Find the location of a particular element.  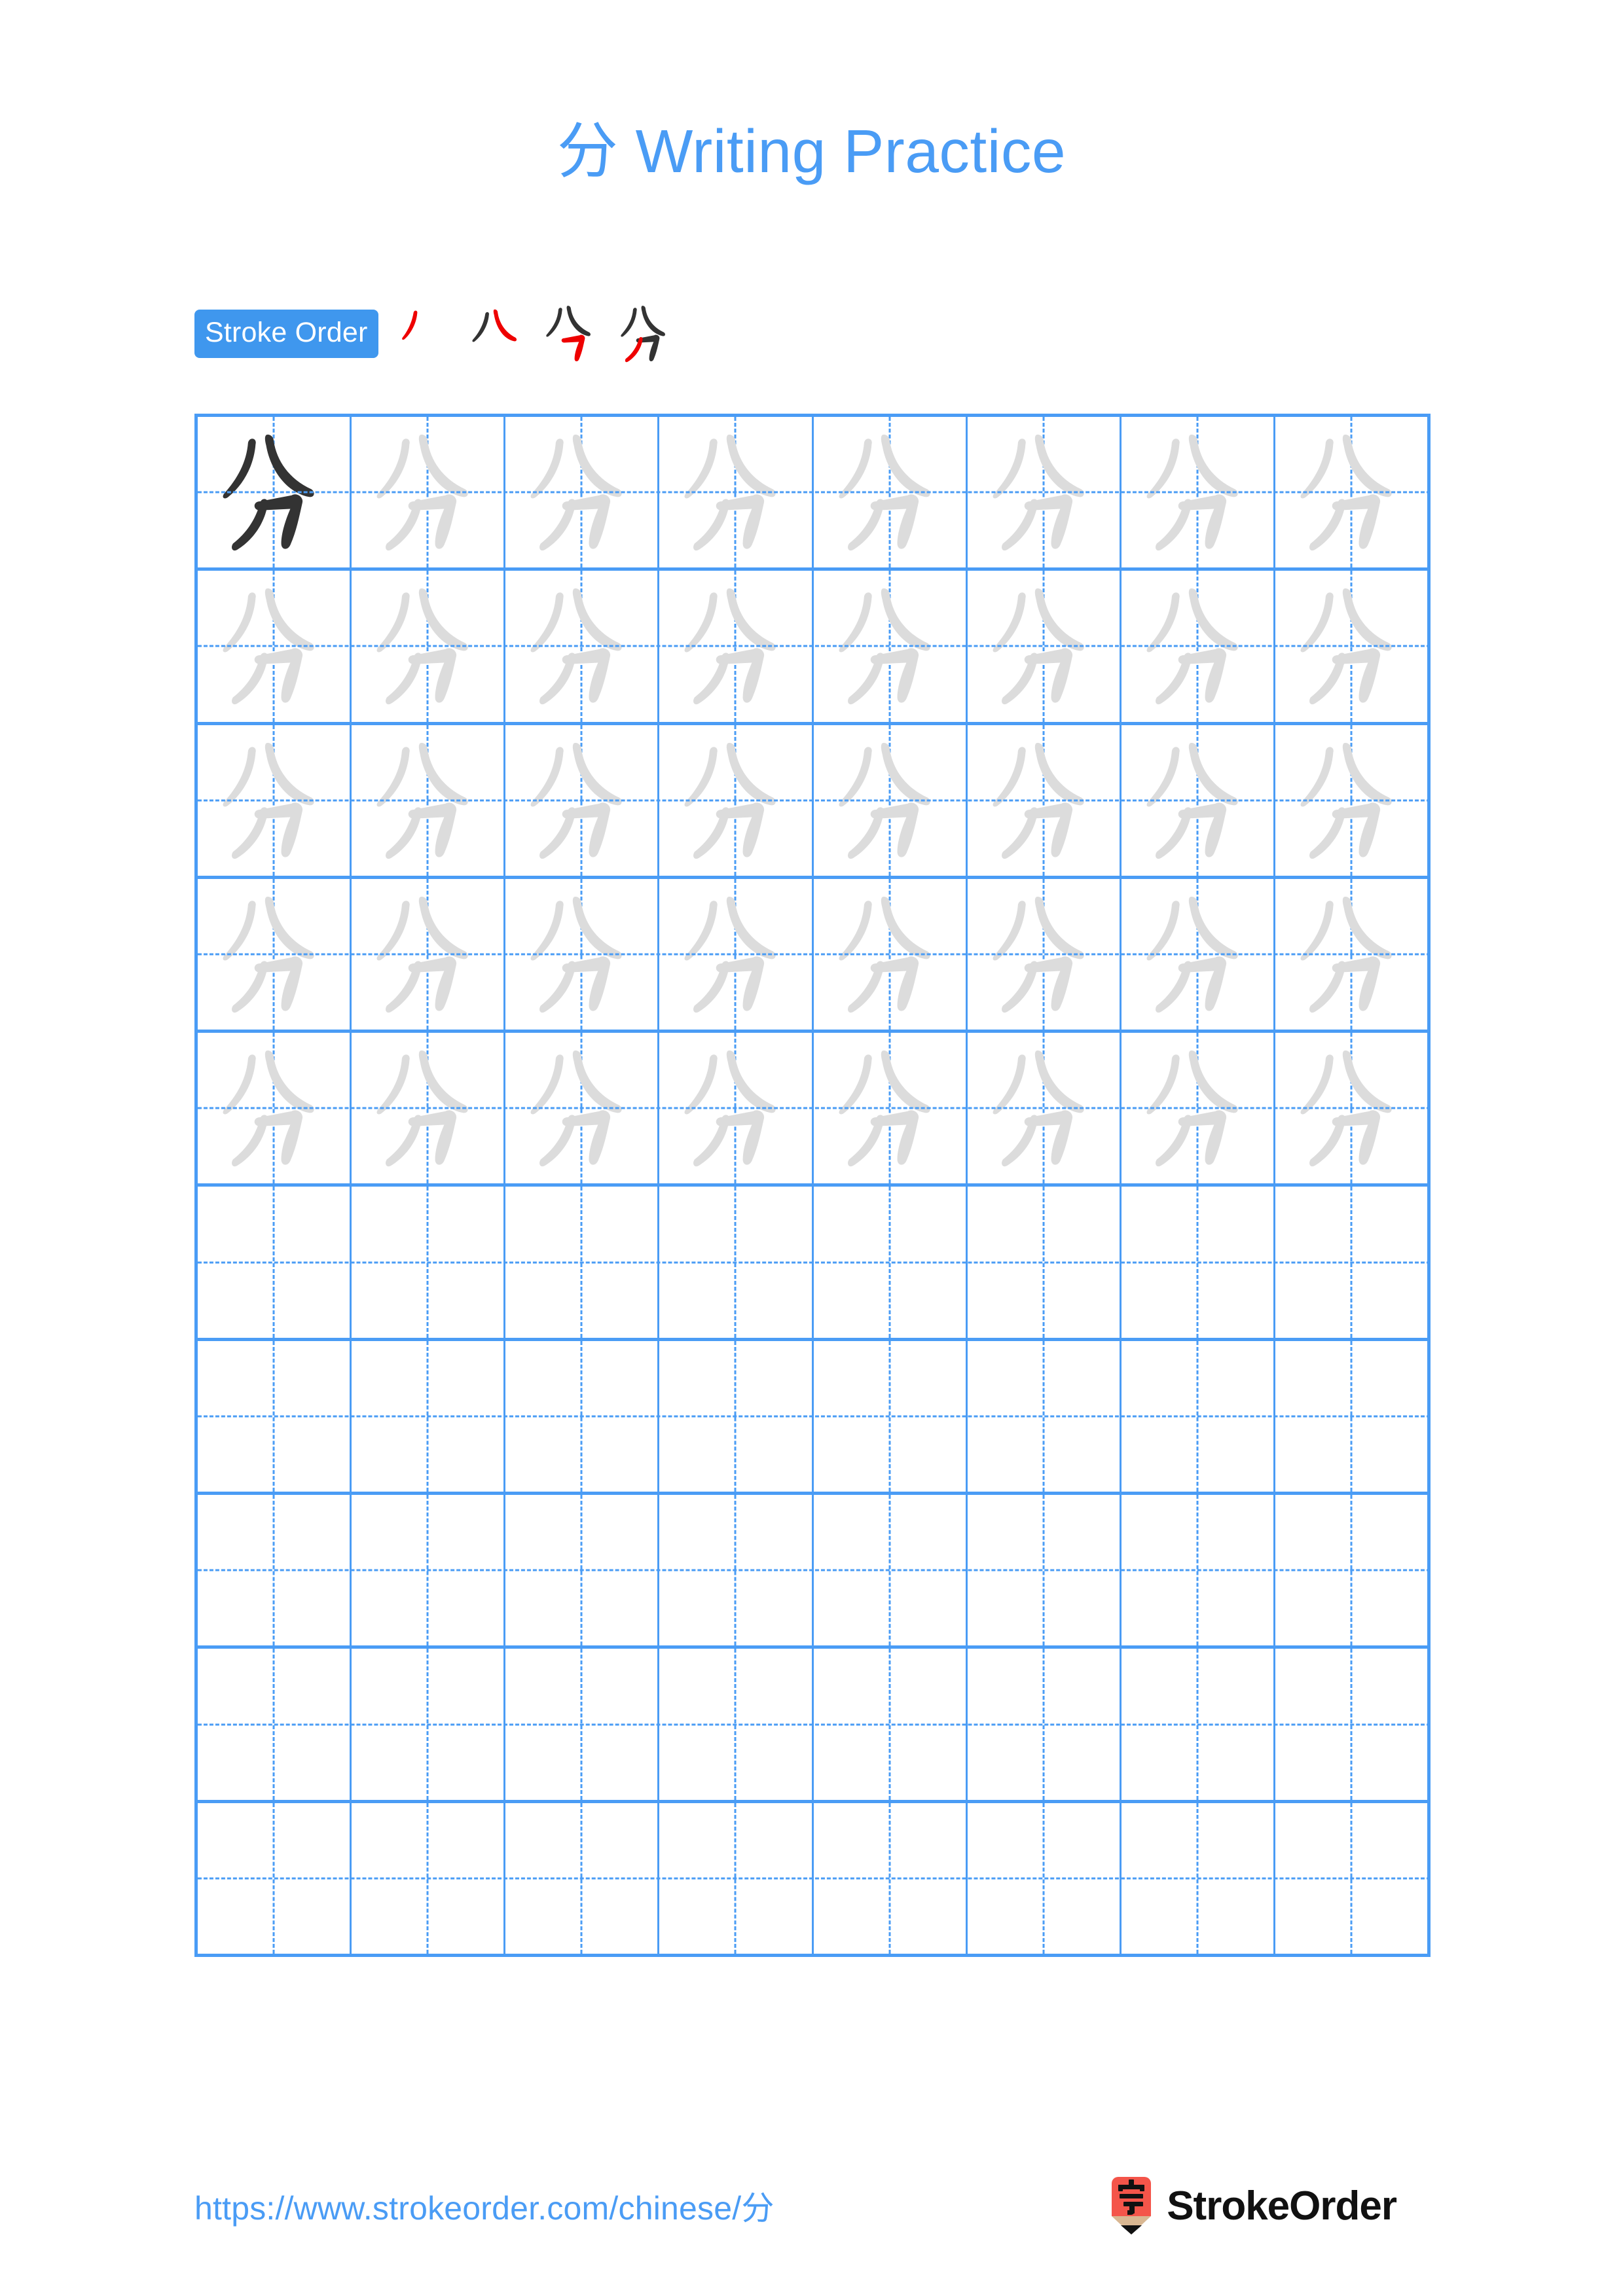

stroke-order-badge: Stroke Order is located at coordinates (286, 334).